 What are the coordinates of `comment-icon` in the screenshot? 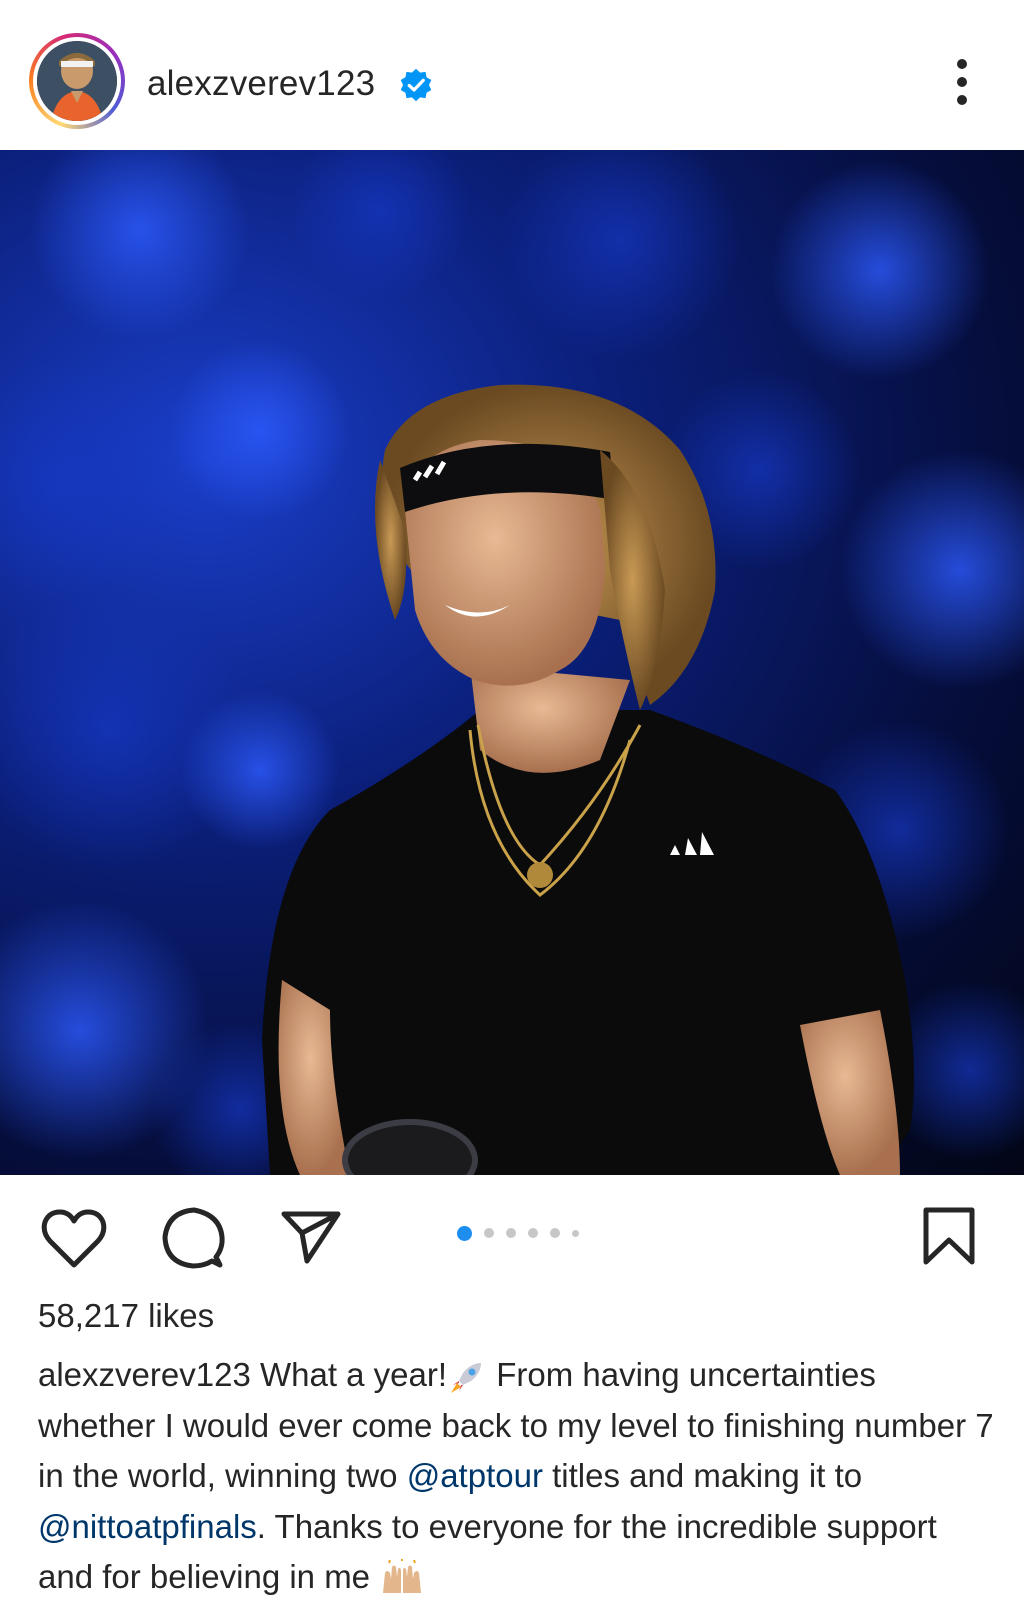 It's located at (193, 1238).